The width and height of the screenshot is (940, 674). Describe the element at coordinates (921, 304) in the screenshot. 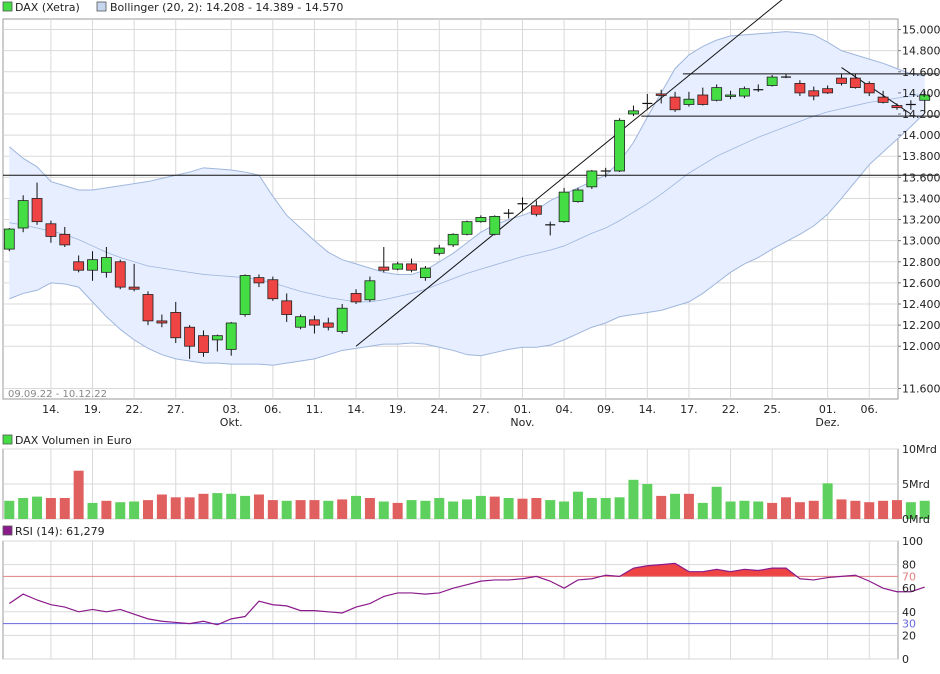

I see `price-tick-label: 12.400` at that location.